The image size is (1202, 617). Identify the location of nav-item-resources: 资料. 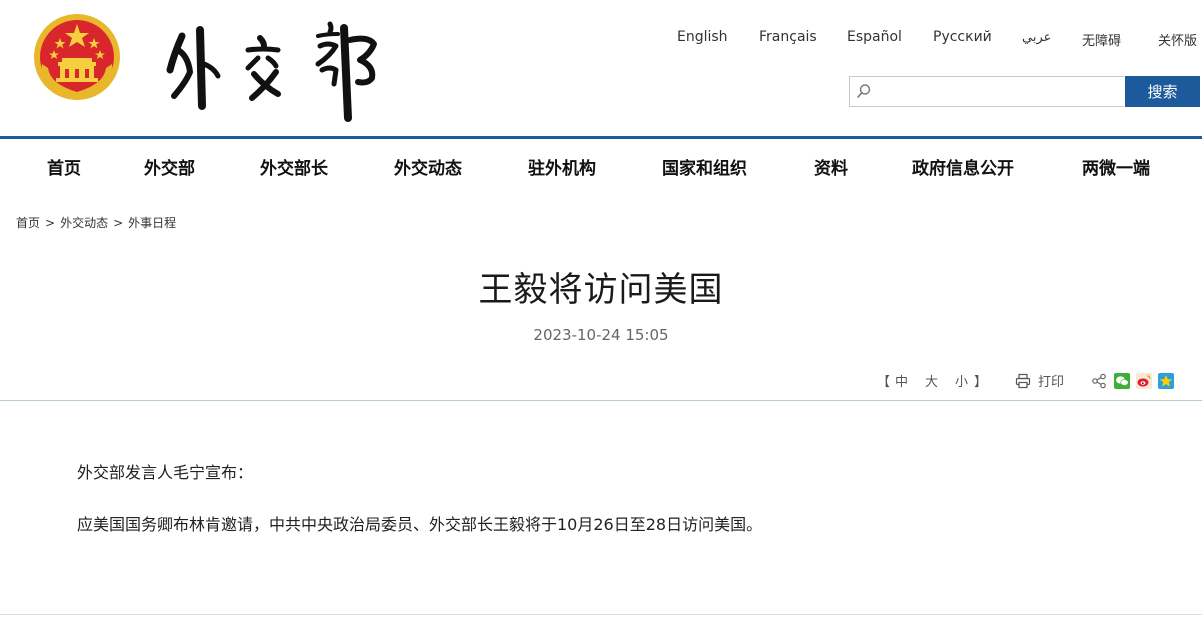
(831, 166).